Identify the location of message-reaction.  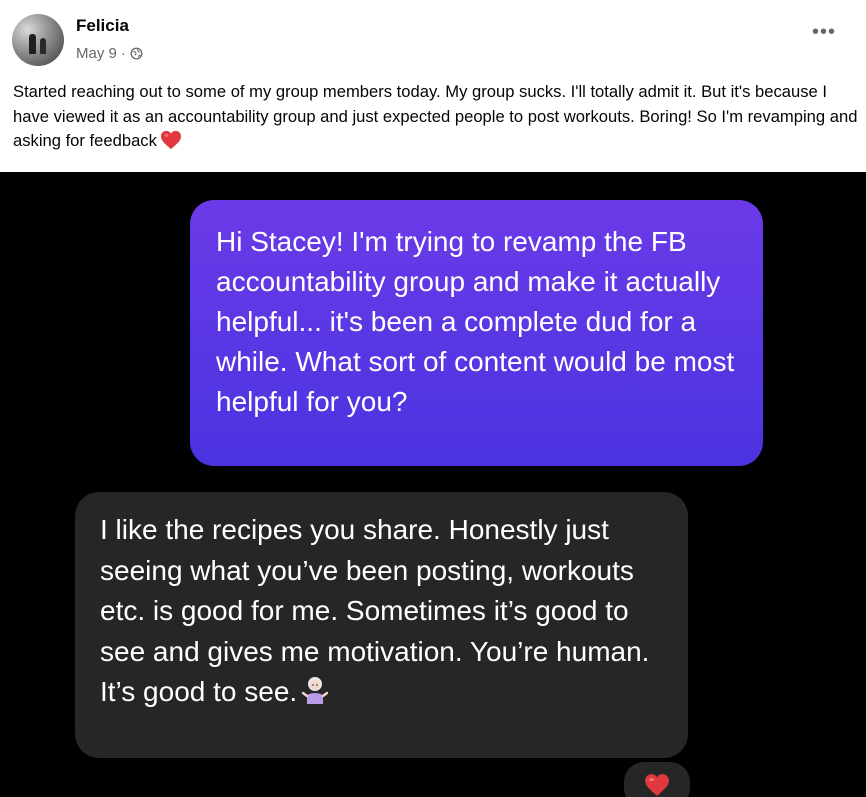
(657, 778).